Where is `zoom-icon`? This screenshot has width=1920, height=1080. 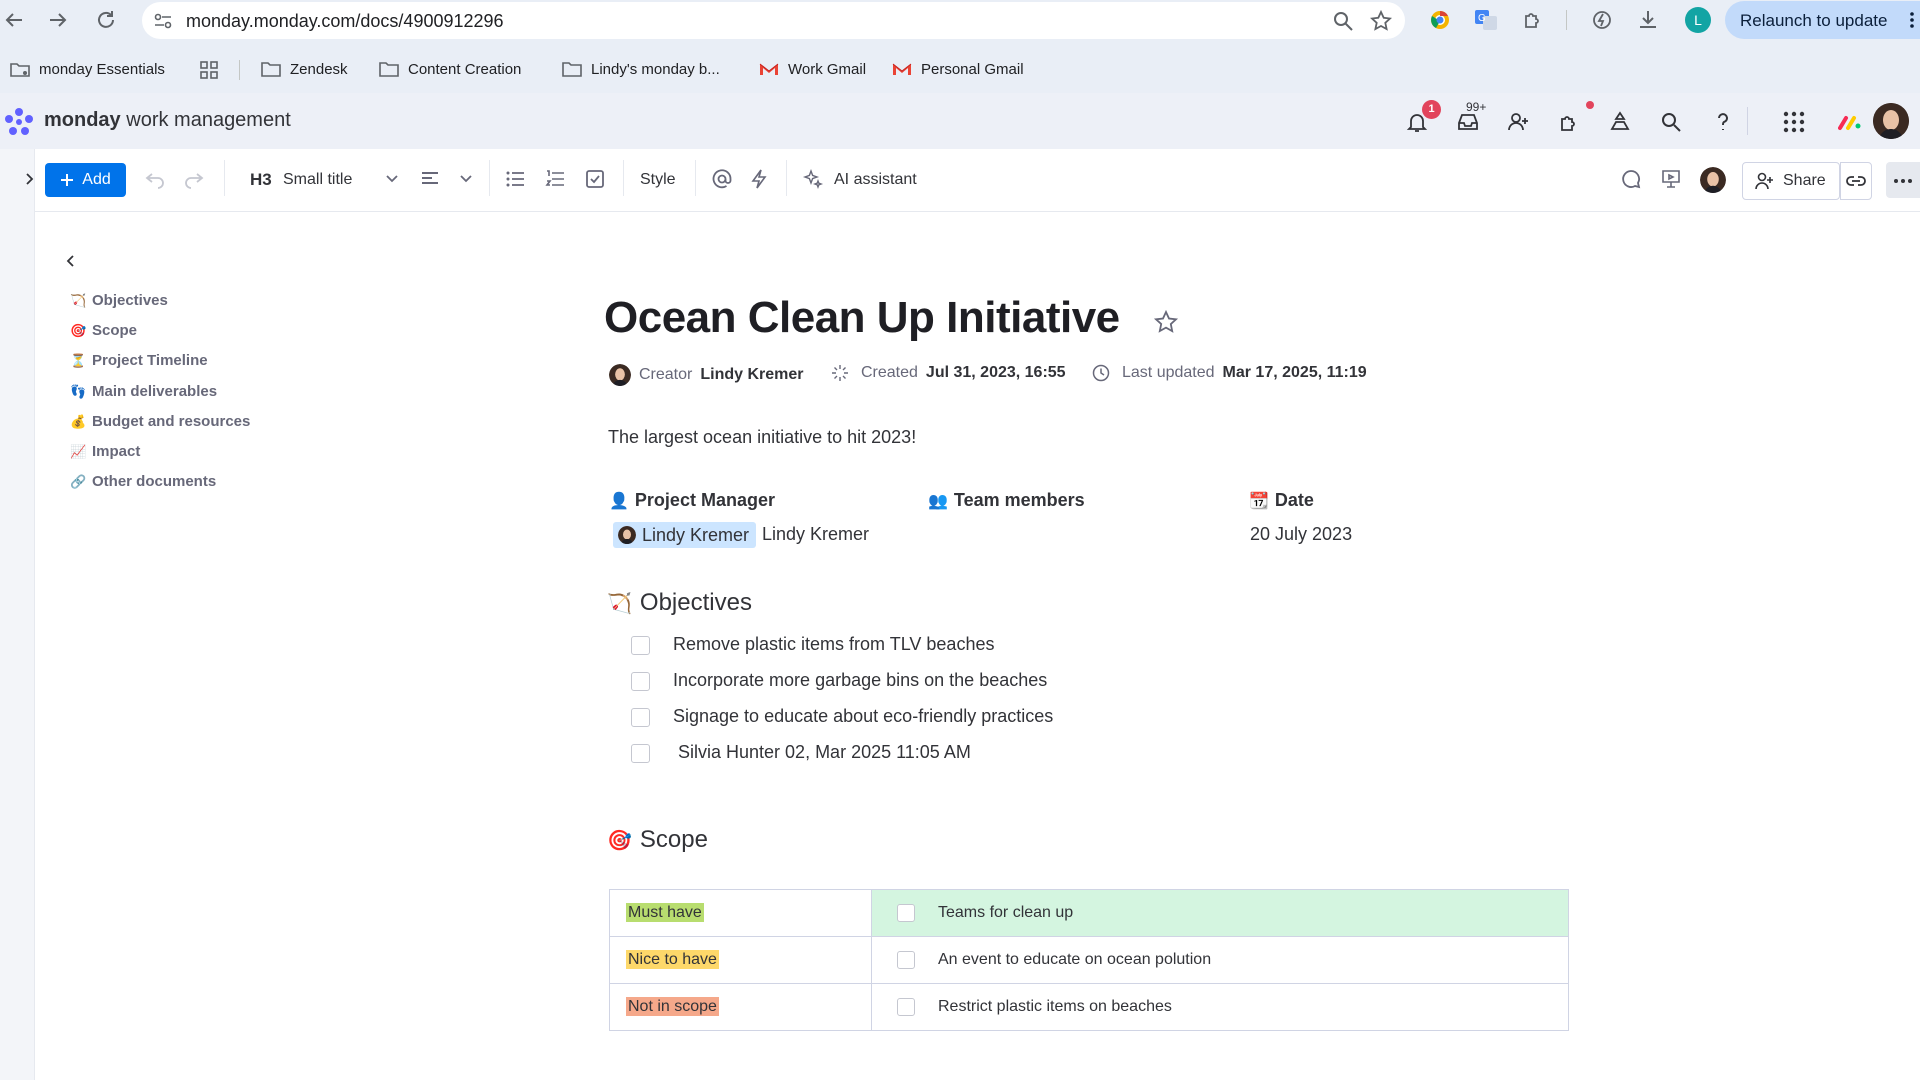 zoom-icon is located at coordinates (1343, 21).